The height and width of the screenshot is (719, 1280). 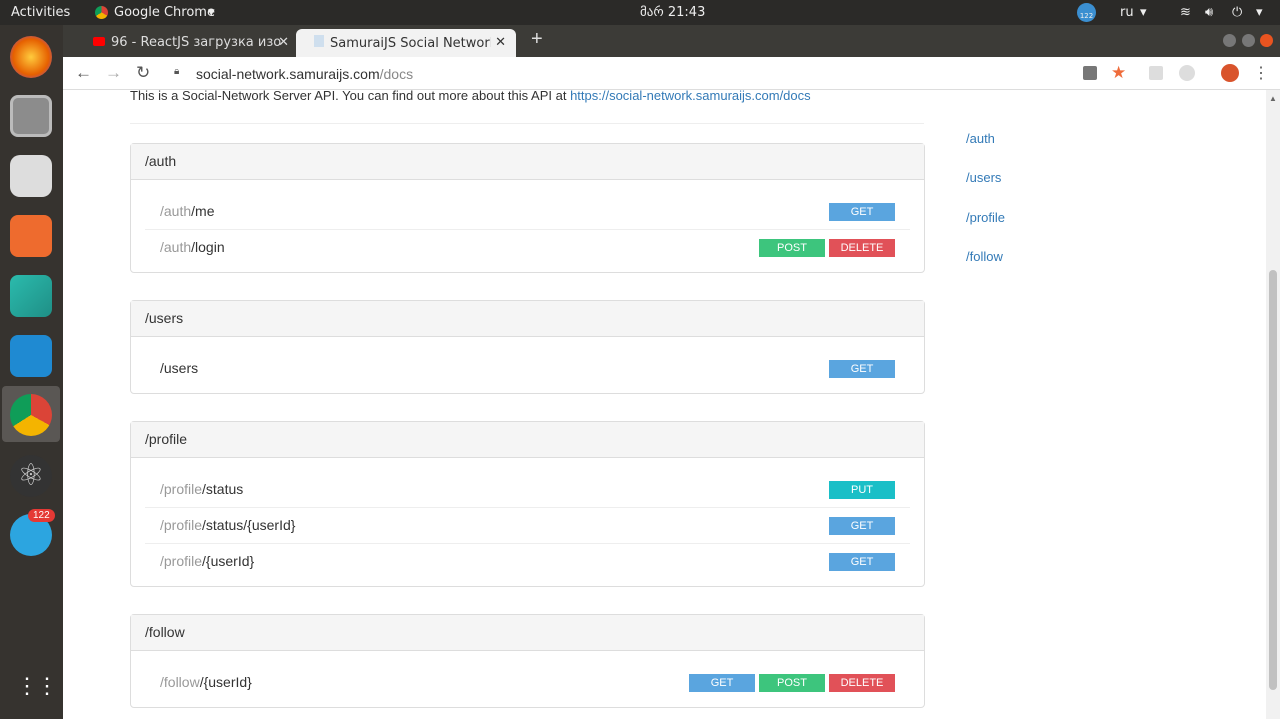 What do you see at coordinates (1273, 98) in the screenshot?
I see `scroll-up-icon: ▲` at bounding box center [1273, 98].